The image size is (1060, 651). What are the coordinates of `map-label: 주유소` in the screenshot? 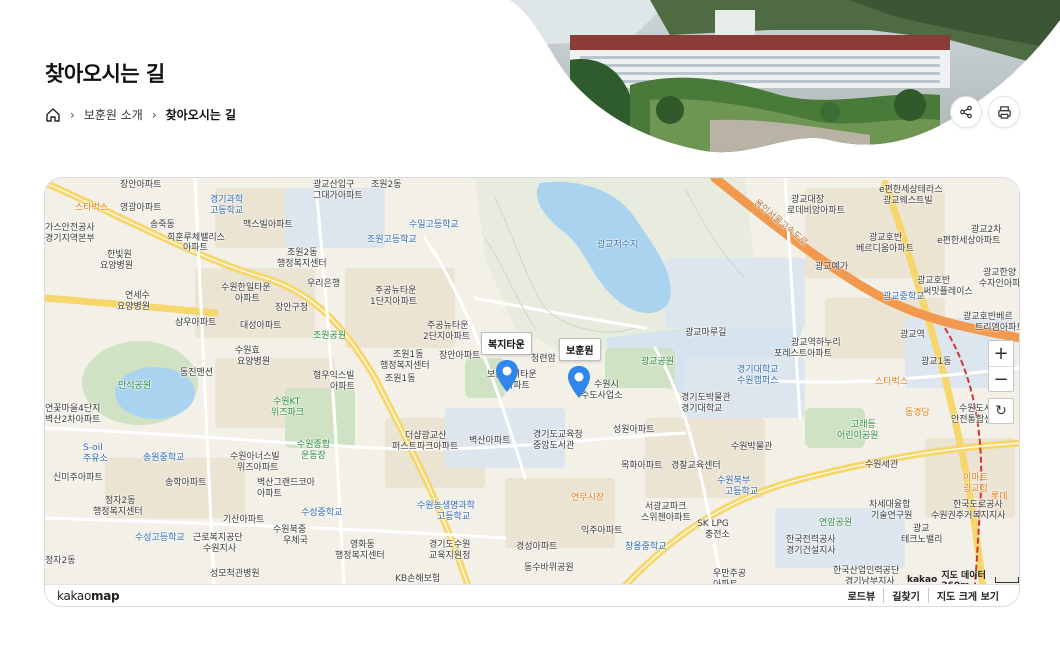 It's located at (95, 459).